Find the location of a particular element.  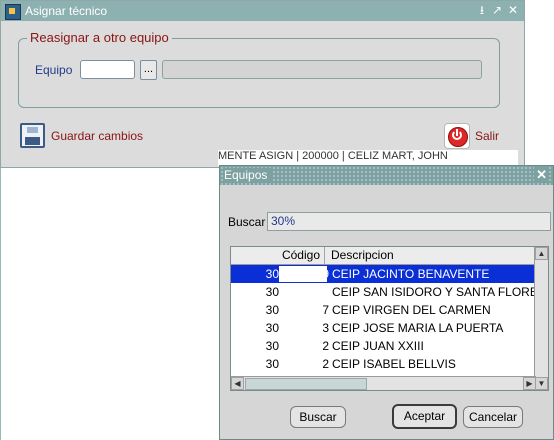

exit-icon is located at coordinates (457, 136).